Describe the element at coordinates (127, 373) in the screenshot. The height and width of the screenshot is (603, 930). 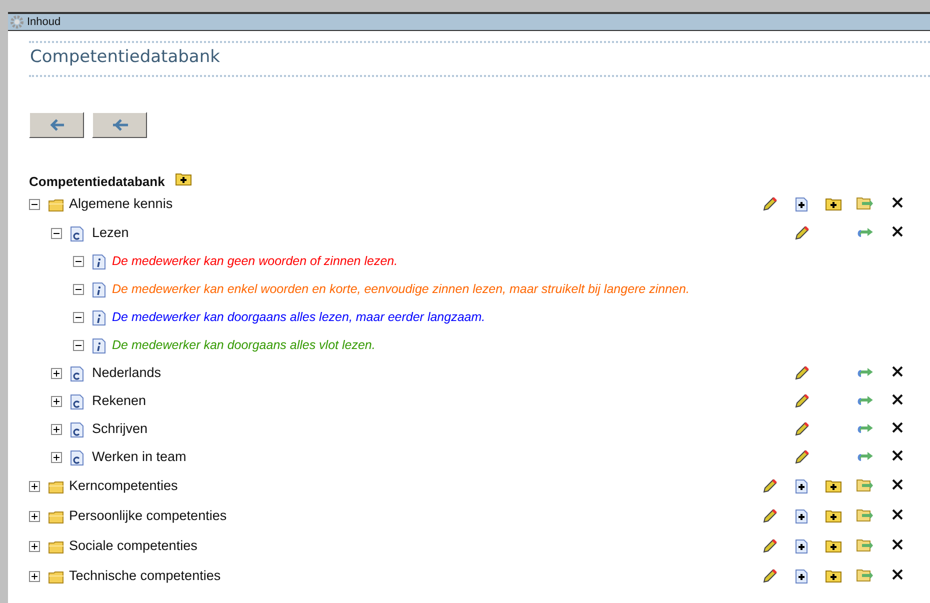
I see `tree-item-label: Nederlands` at that location.